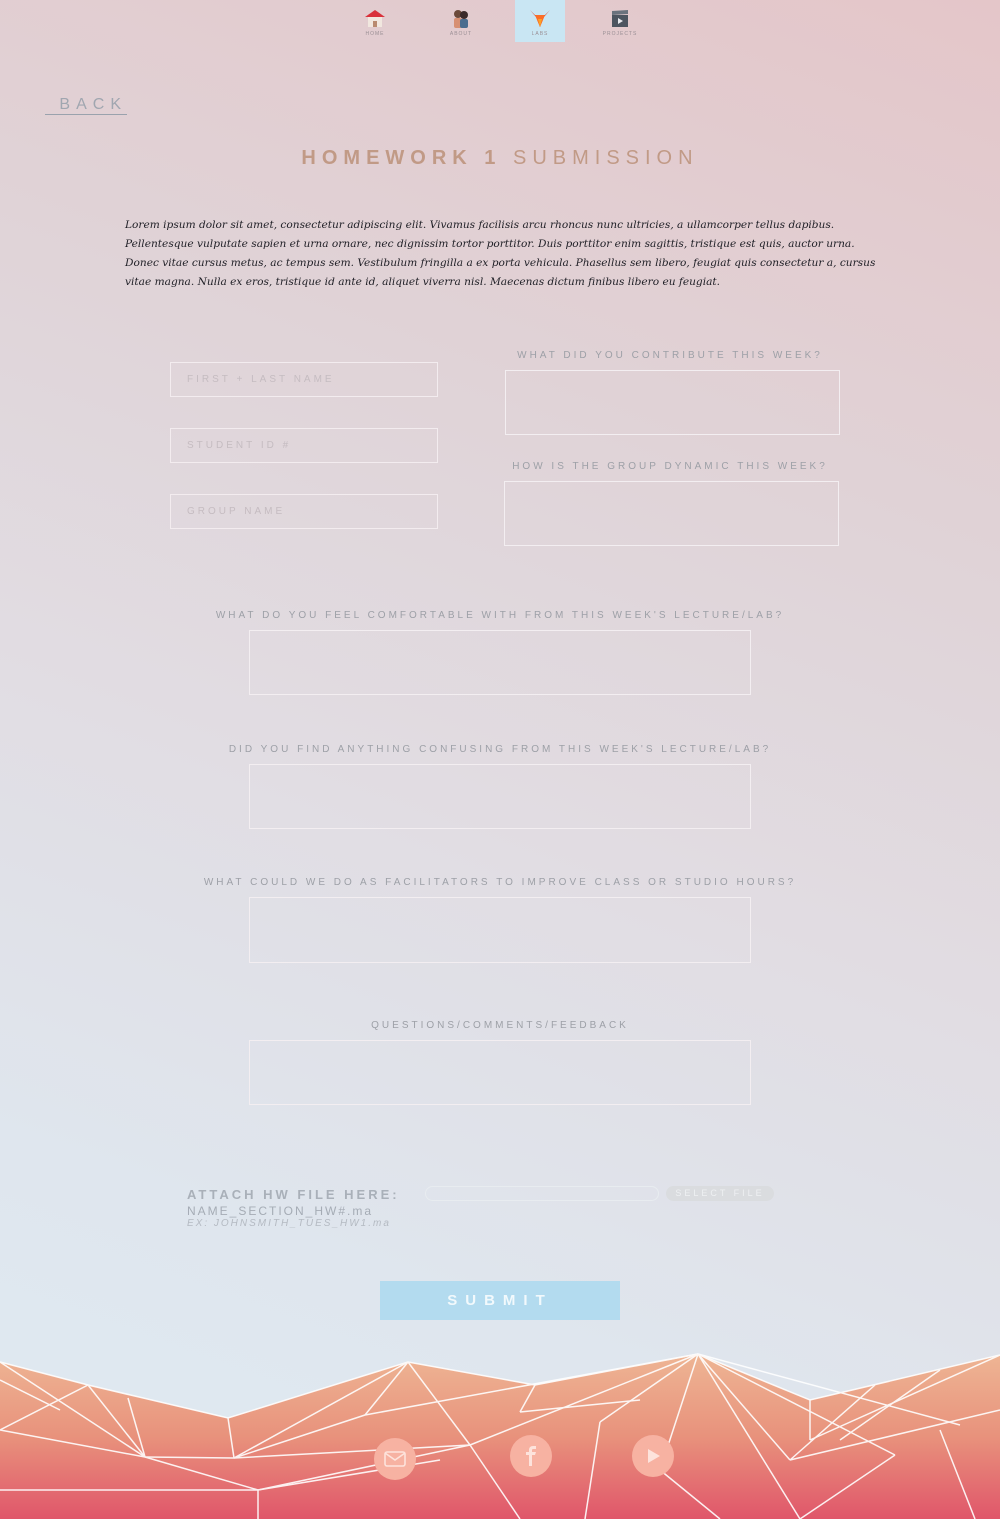  Describe the element at coordinates (86, 105) in the screenshot. I see `back-link: BACK` at that location.